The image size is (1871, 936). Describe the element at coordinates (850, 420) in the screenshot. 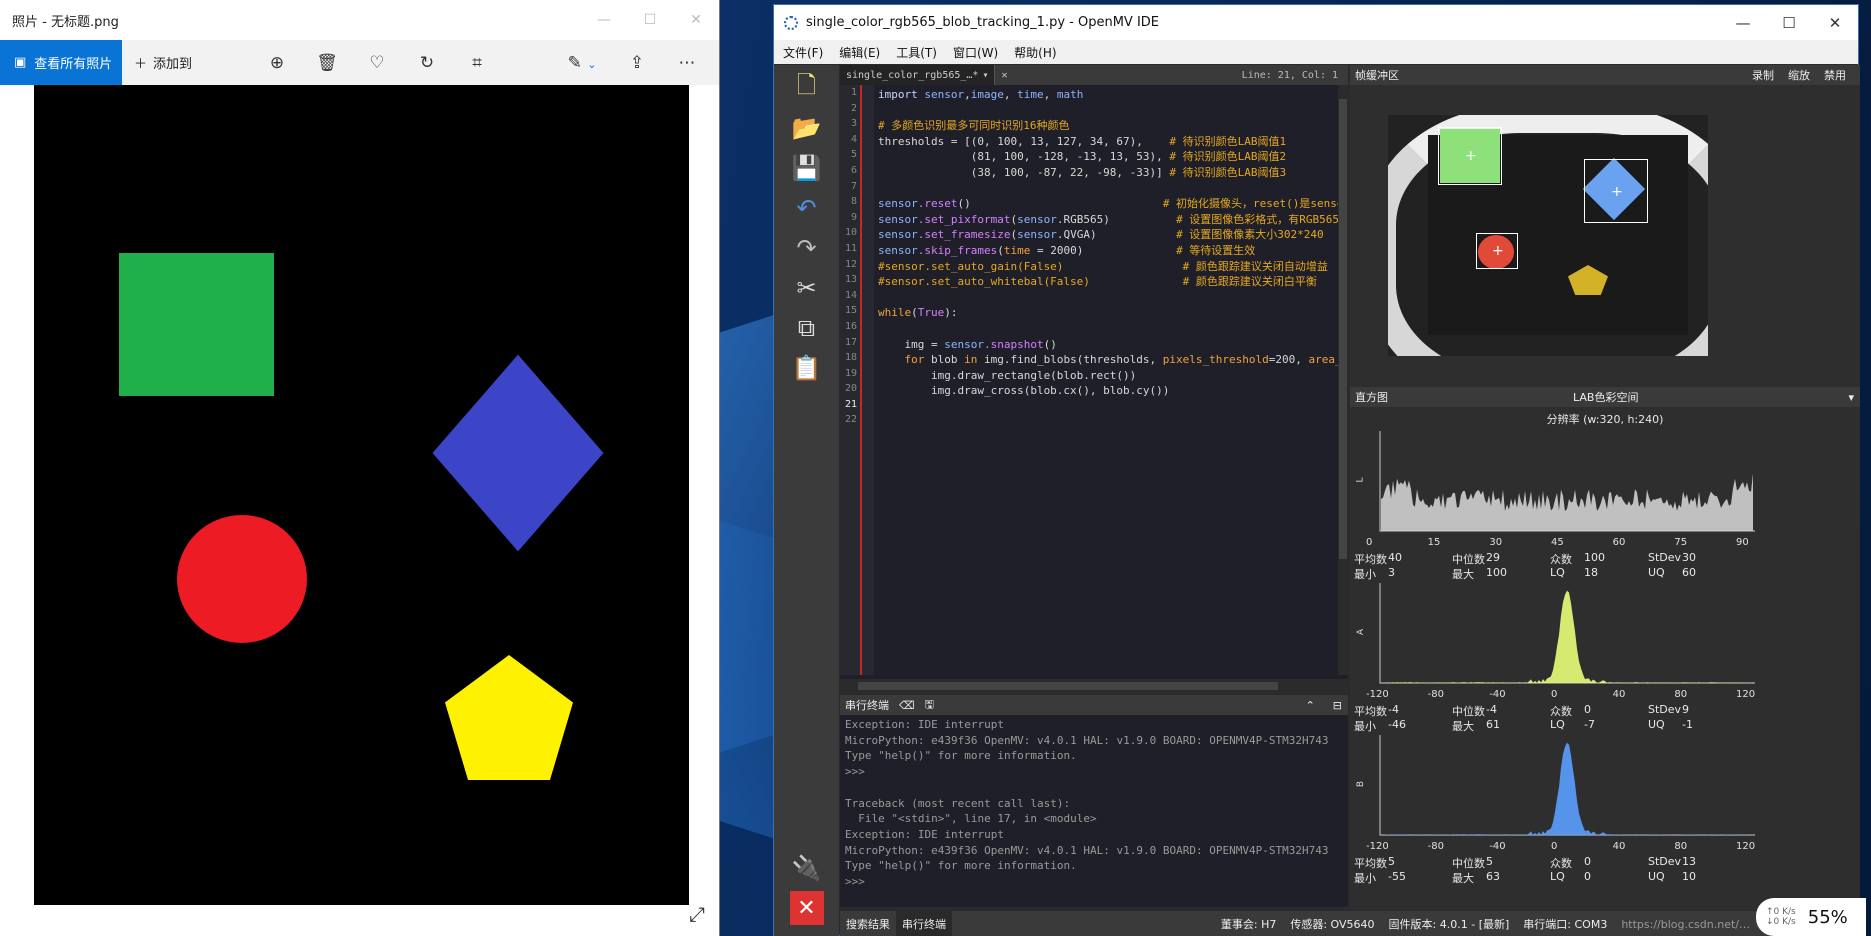

I see `line-number: 22` at that location.